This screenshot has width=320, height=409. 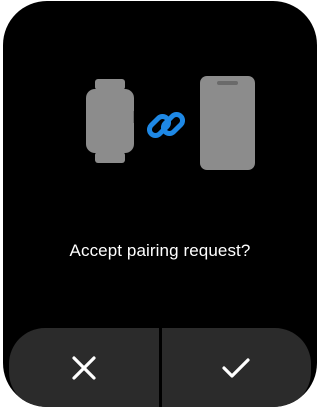 I want to click on smartwatch-icon, so click(x=110, y=121).